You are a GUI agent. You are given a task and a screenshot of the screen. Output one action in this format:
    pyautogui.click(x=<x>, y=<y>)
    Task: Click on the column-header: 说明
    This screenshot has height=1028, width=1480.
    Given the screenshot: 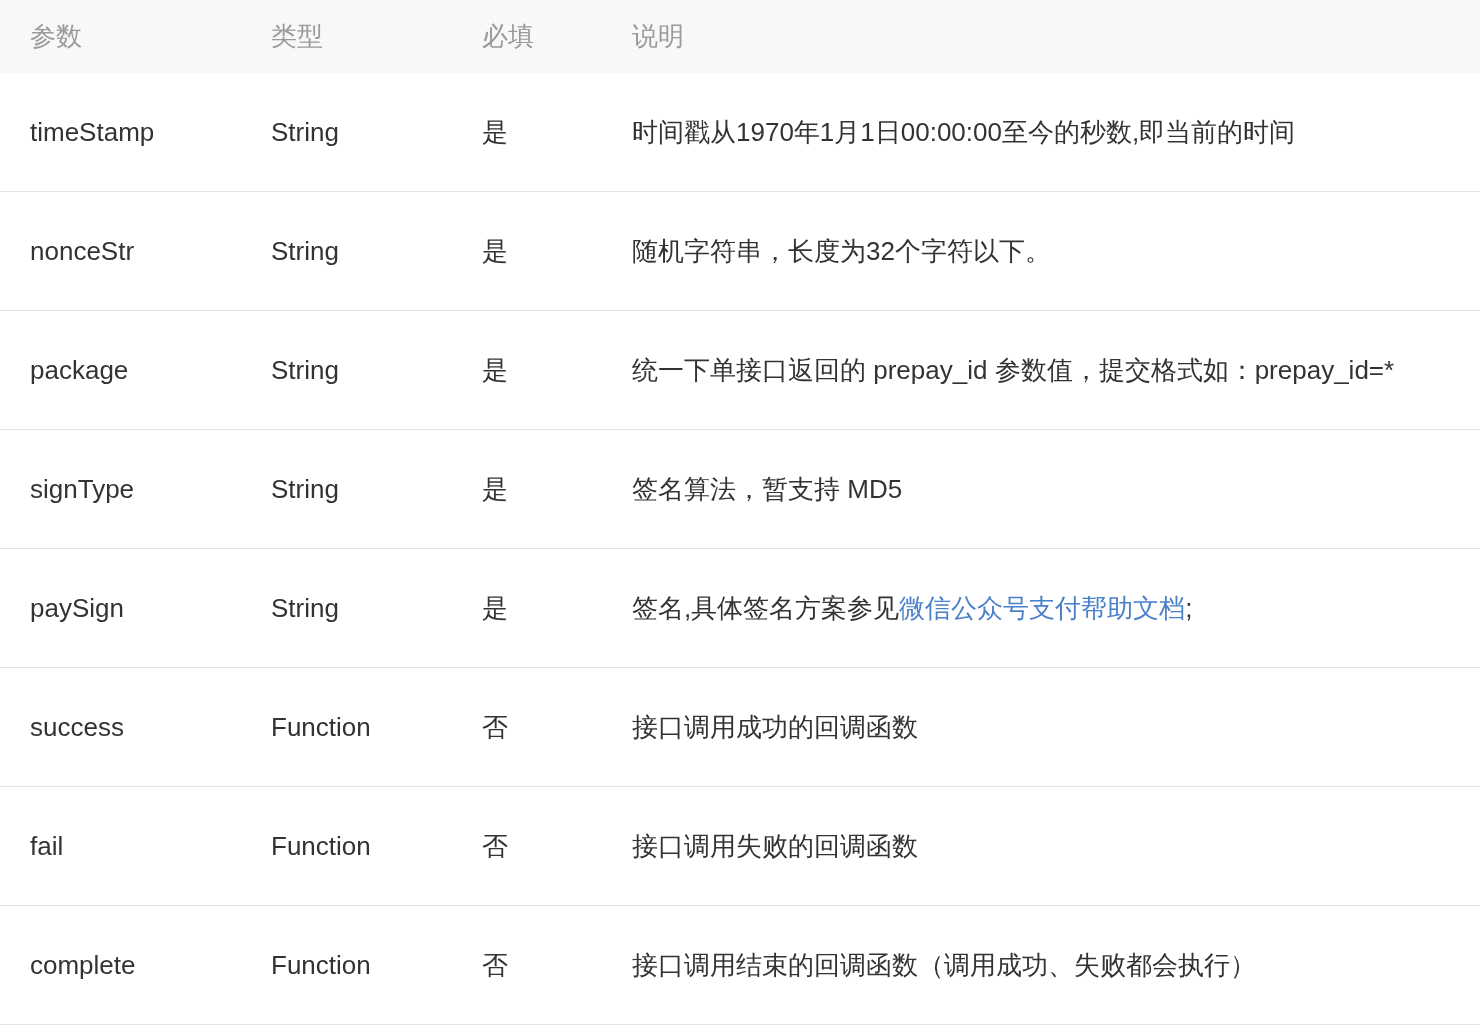 What is the action you would take?
    pyautogui.click(x=658, y=36)
    